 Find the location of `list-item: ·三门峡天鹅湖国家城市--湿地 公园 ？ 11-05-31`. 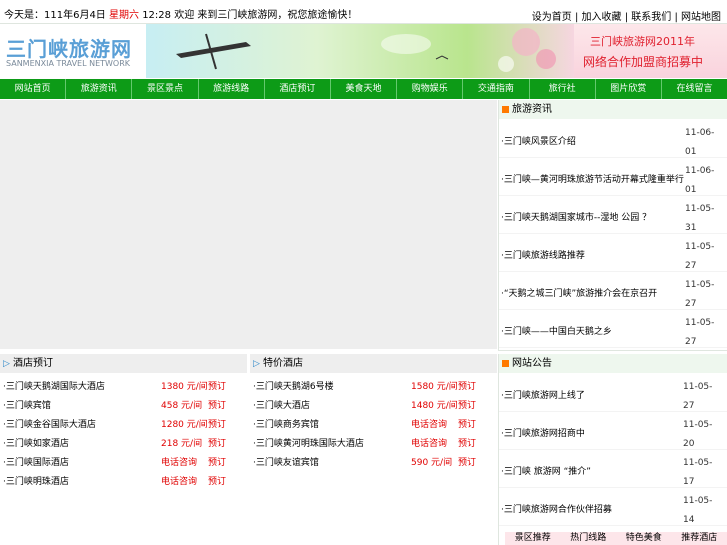

list-item: ·三门峡天鹅湖国家城市--湿地 公园 ？ 11-05-31 is located at coordinates (613, 215).